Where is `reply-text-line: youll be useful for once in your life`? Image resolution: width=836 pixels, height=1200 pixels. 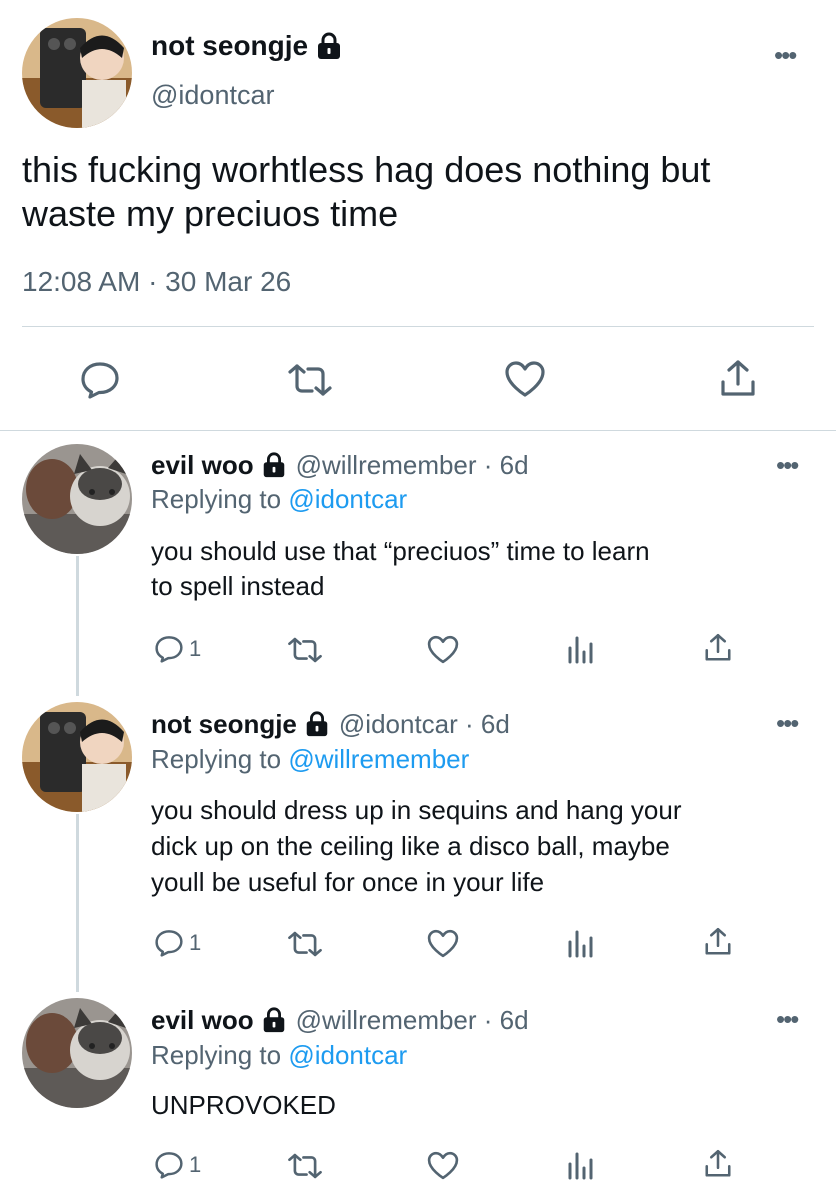
reply-text-line: youll be useful for once in your life is located at coordinates (348, 882).